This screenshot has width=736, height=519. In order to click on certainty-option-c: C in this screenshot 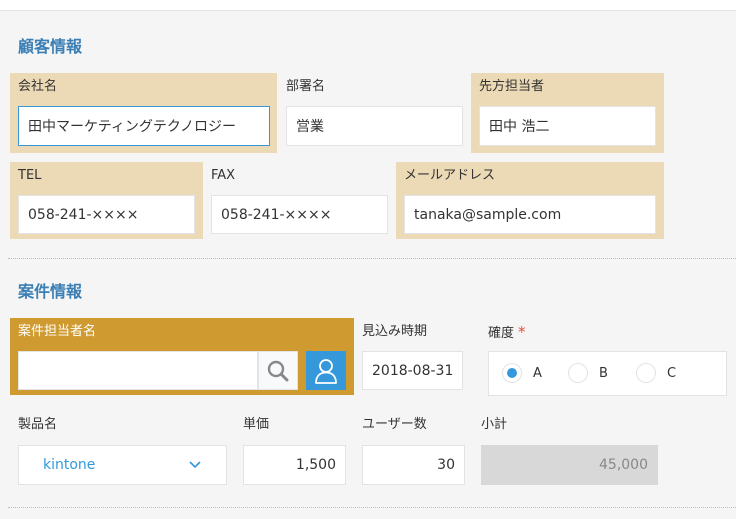, I will do `click(656, 373)`.